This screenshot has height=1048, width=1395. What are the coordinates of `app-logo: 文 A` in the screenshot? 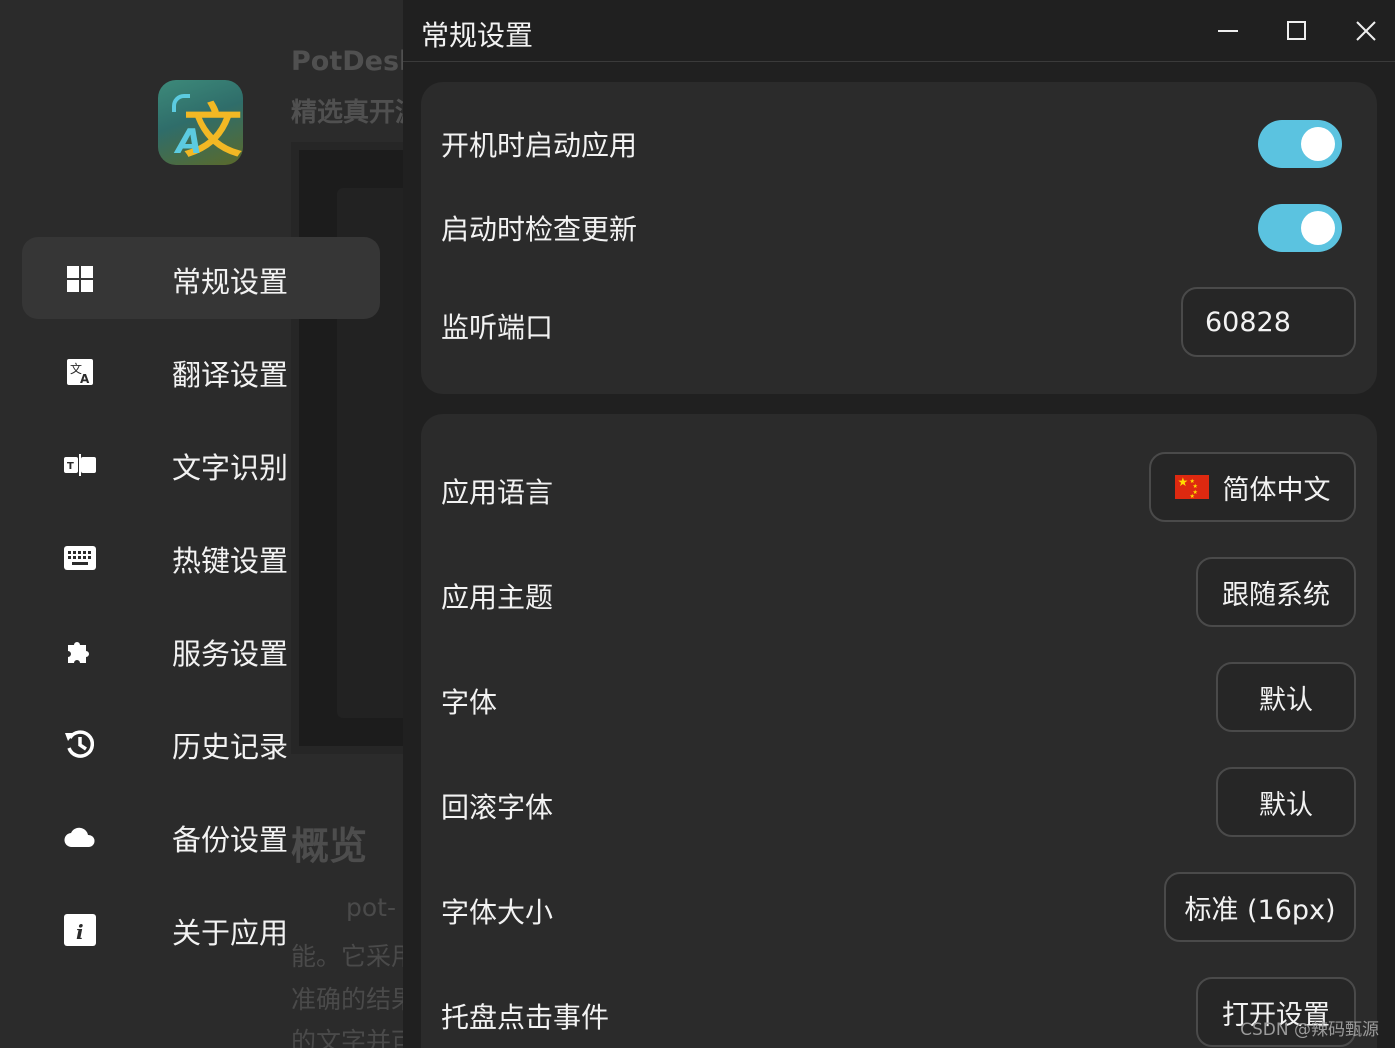 It's located at (200, 122).